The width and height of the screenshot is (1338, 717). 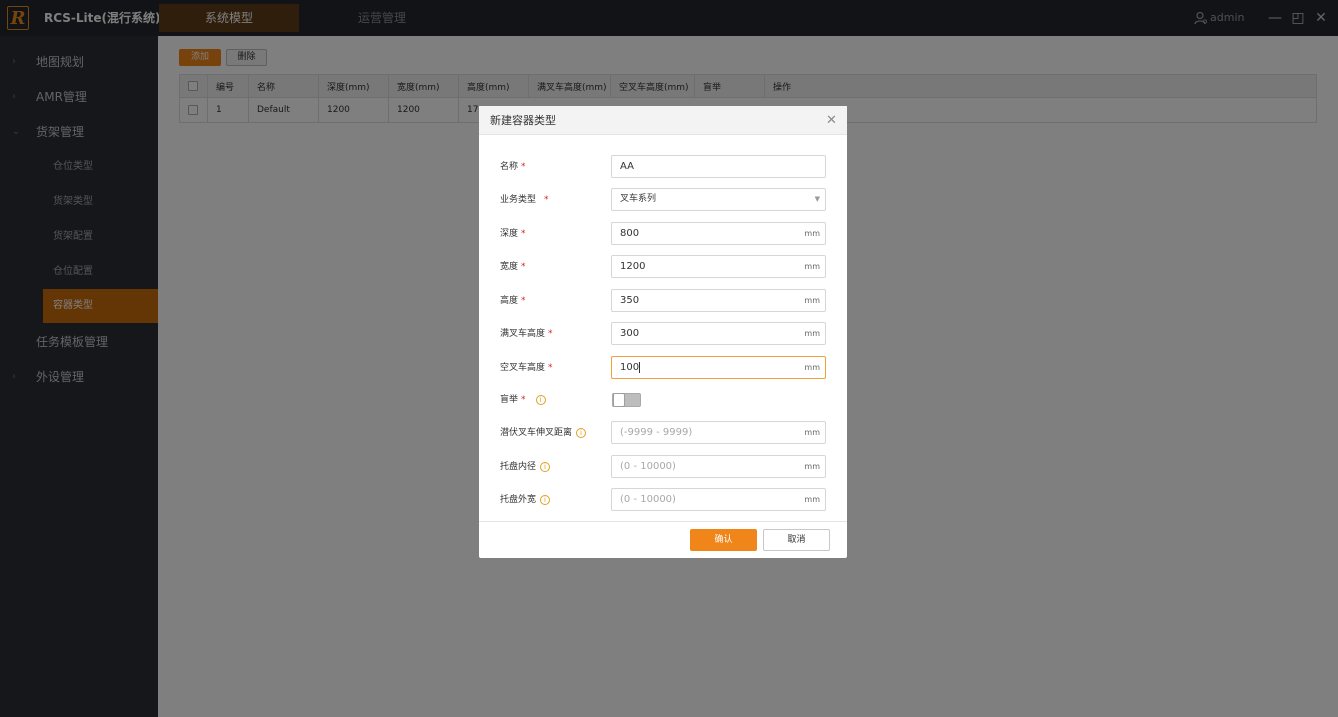 What do you see at coordinates (619, 400) in the screenshot?
I see `toggle-knob` at bounding box center [619, 400].